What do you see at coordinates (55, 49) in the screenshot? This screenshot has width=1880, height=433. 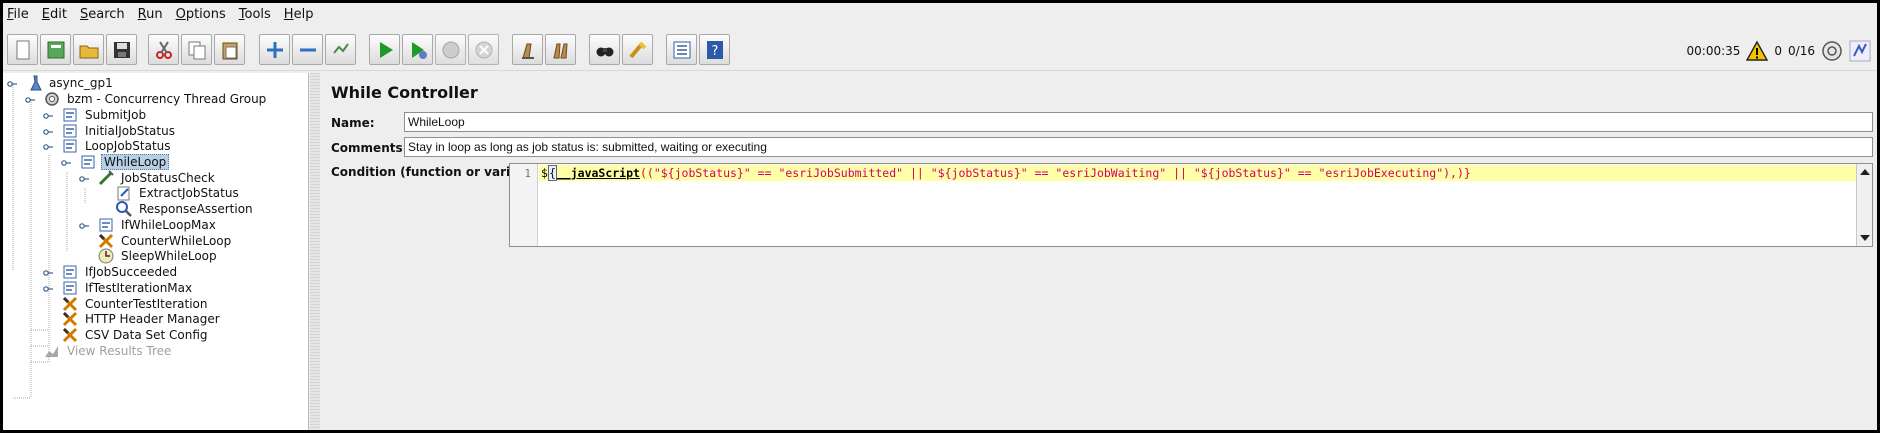 I see `templates-button` at bounding box center [55, 49].